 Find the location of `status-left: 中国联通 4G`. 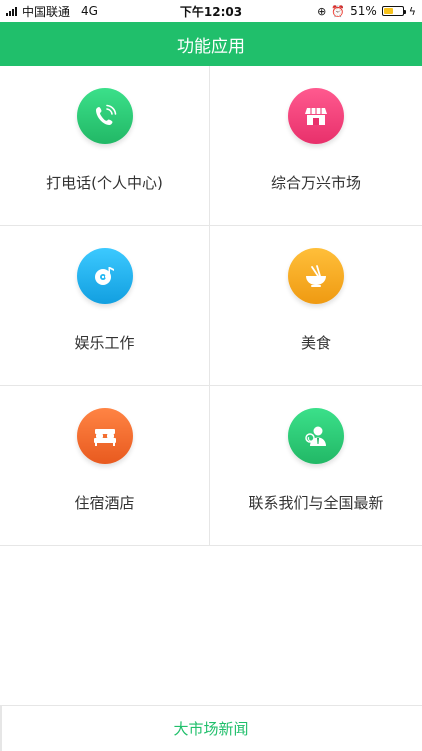

status-left: 中国联通 4G is located at coordinates (52, 11).